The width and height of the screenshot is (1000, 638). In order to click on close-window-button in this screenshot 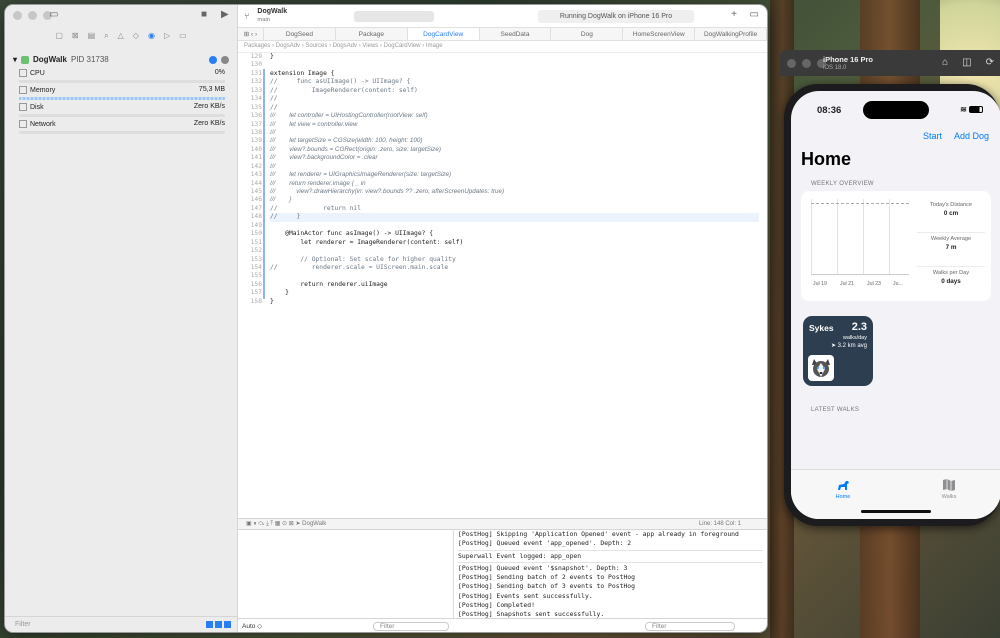, I will do `click(791, 63)`.